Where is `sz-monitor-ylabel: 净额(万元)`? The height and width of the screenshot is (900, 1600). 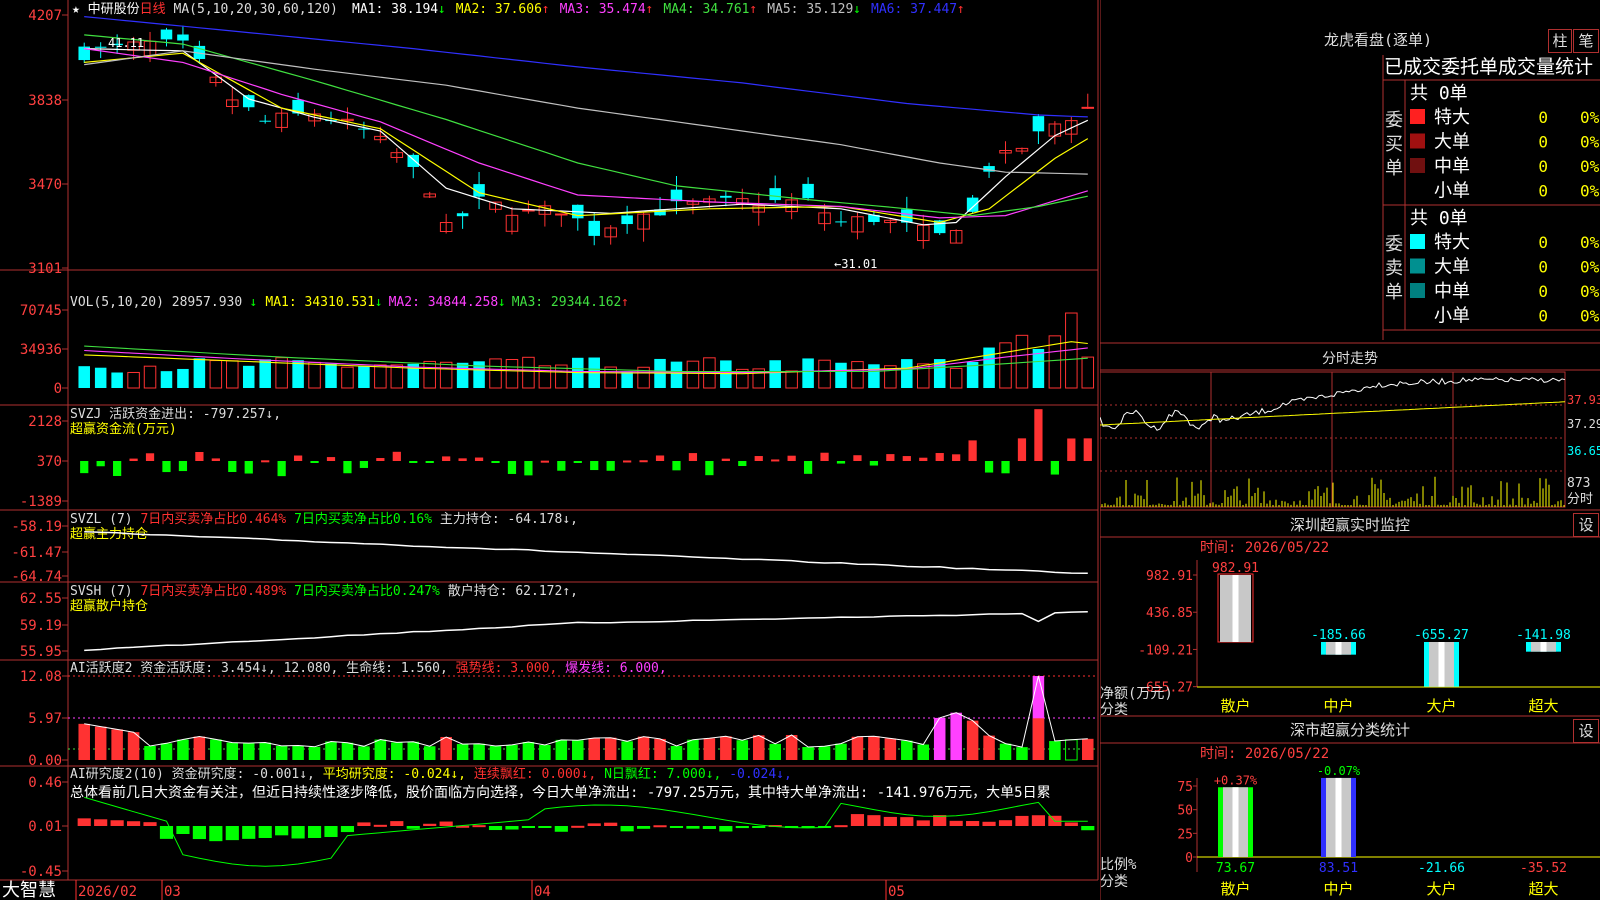 sz-monitor-ylabel: 净额(万元) is located at coordinates (1136, 694).